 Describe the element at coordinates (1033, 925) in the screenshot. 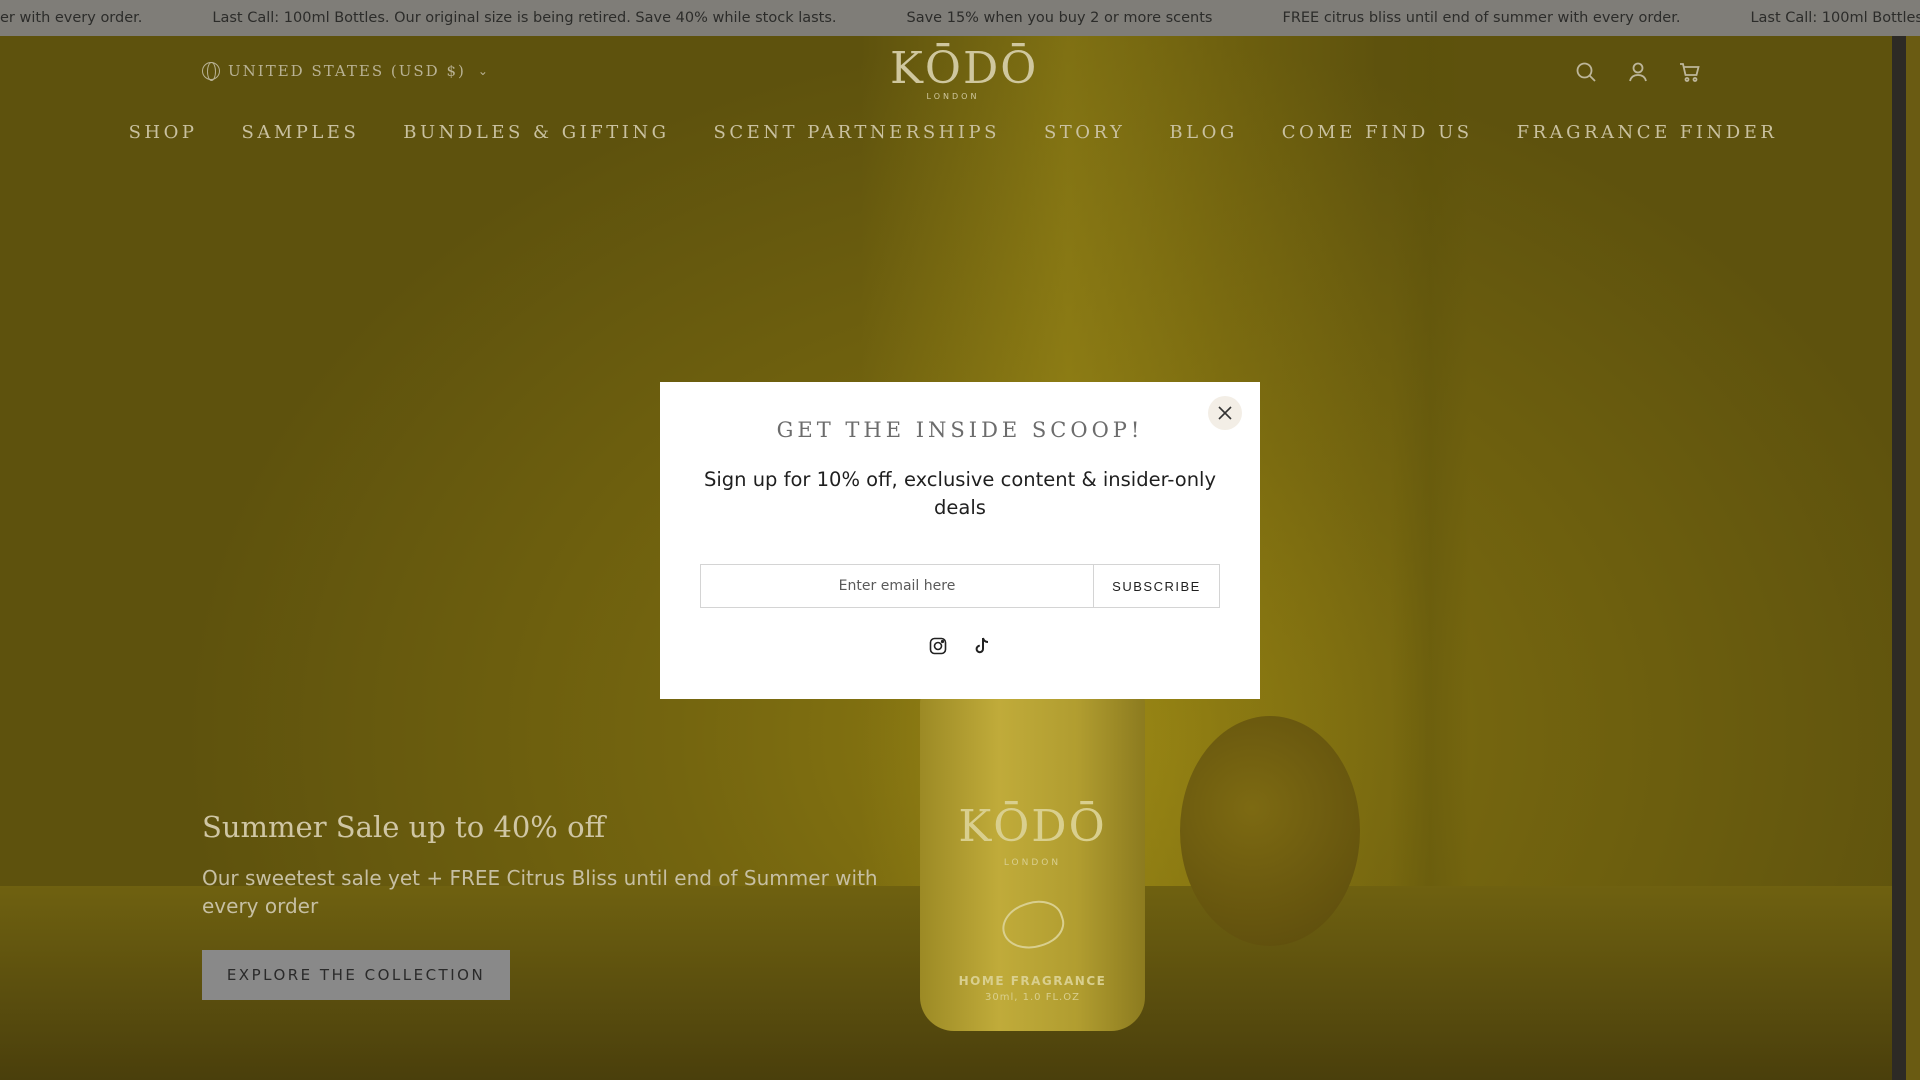

I see `lemon-icon` at that location.